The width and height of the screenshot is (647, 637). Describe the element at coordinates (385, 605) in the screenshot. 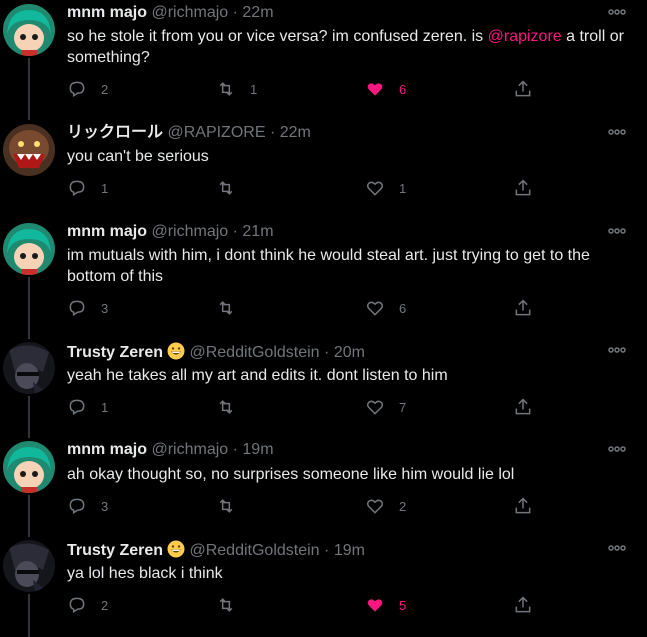

I see `like-button: 5` at that location.